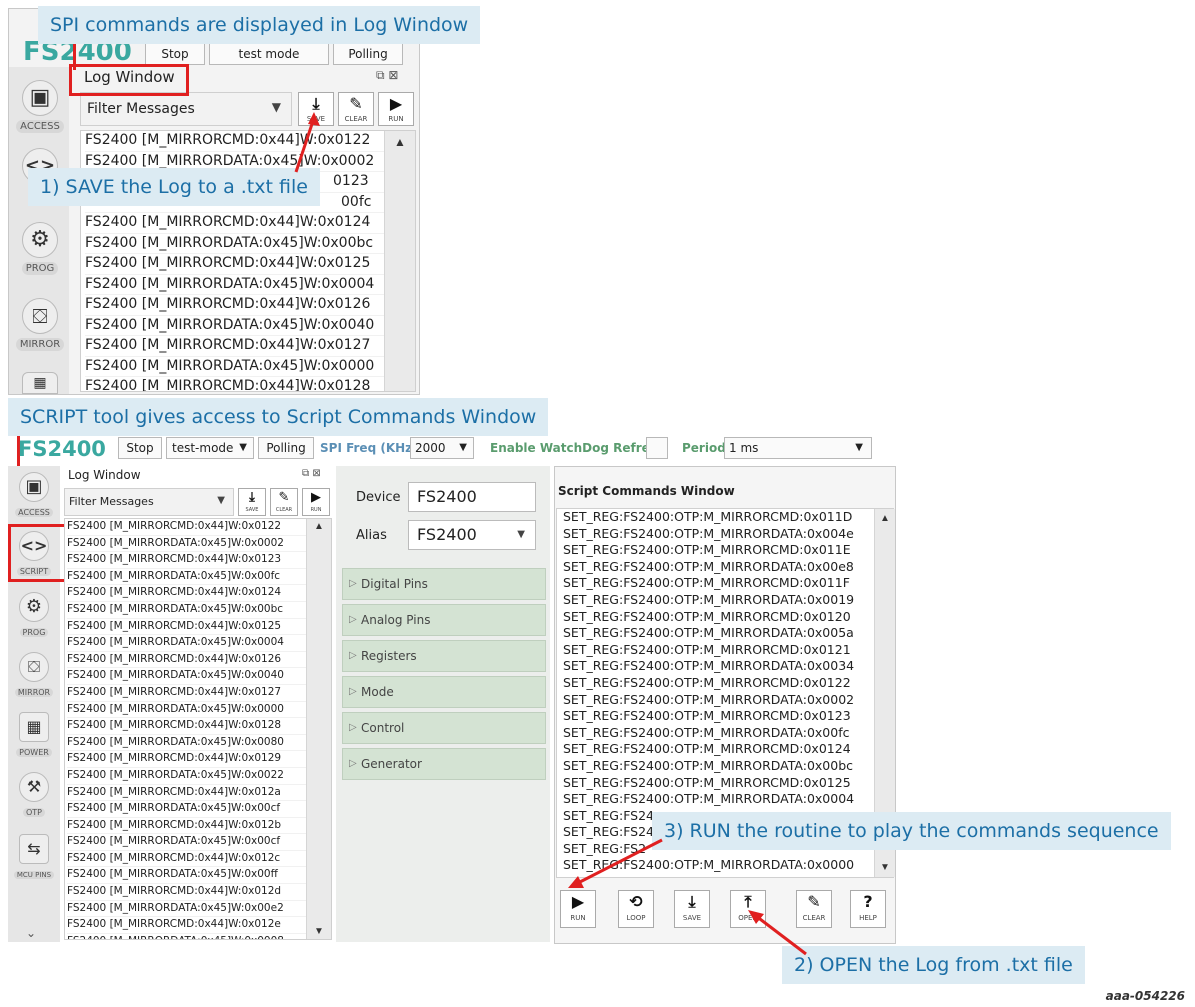 The width and height of the screenshot is (1195, 1007). I want to click on device-field: FS2400, so click(472, 497).